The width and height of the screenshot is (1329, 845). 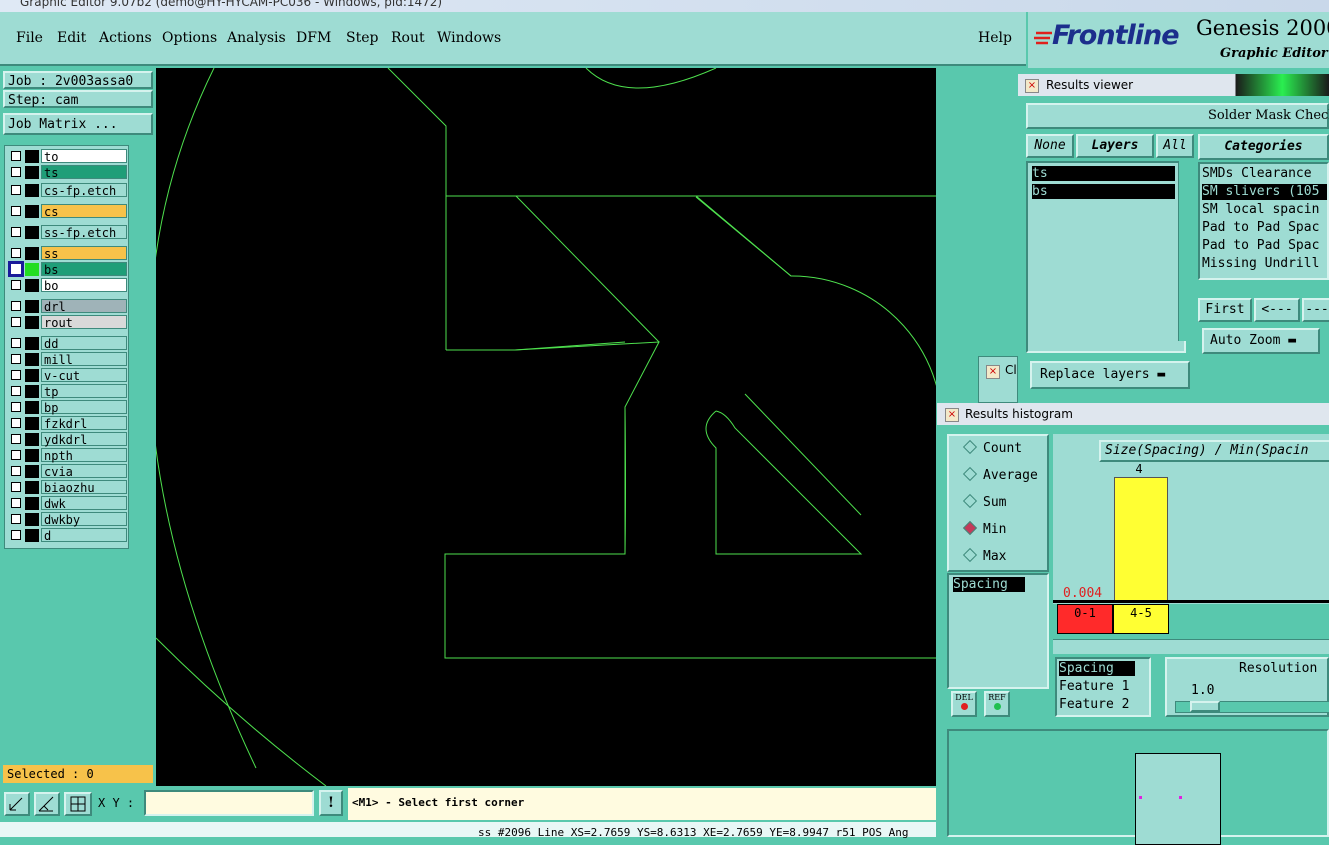 What do you see at coordinates (66, 211) in the screenshot?
I see `layer-row-cs: cs` at bounding box center [66, 211].